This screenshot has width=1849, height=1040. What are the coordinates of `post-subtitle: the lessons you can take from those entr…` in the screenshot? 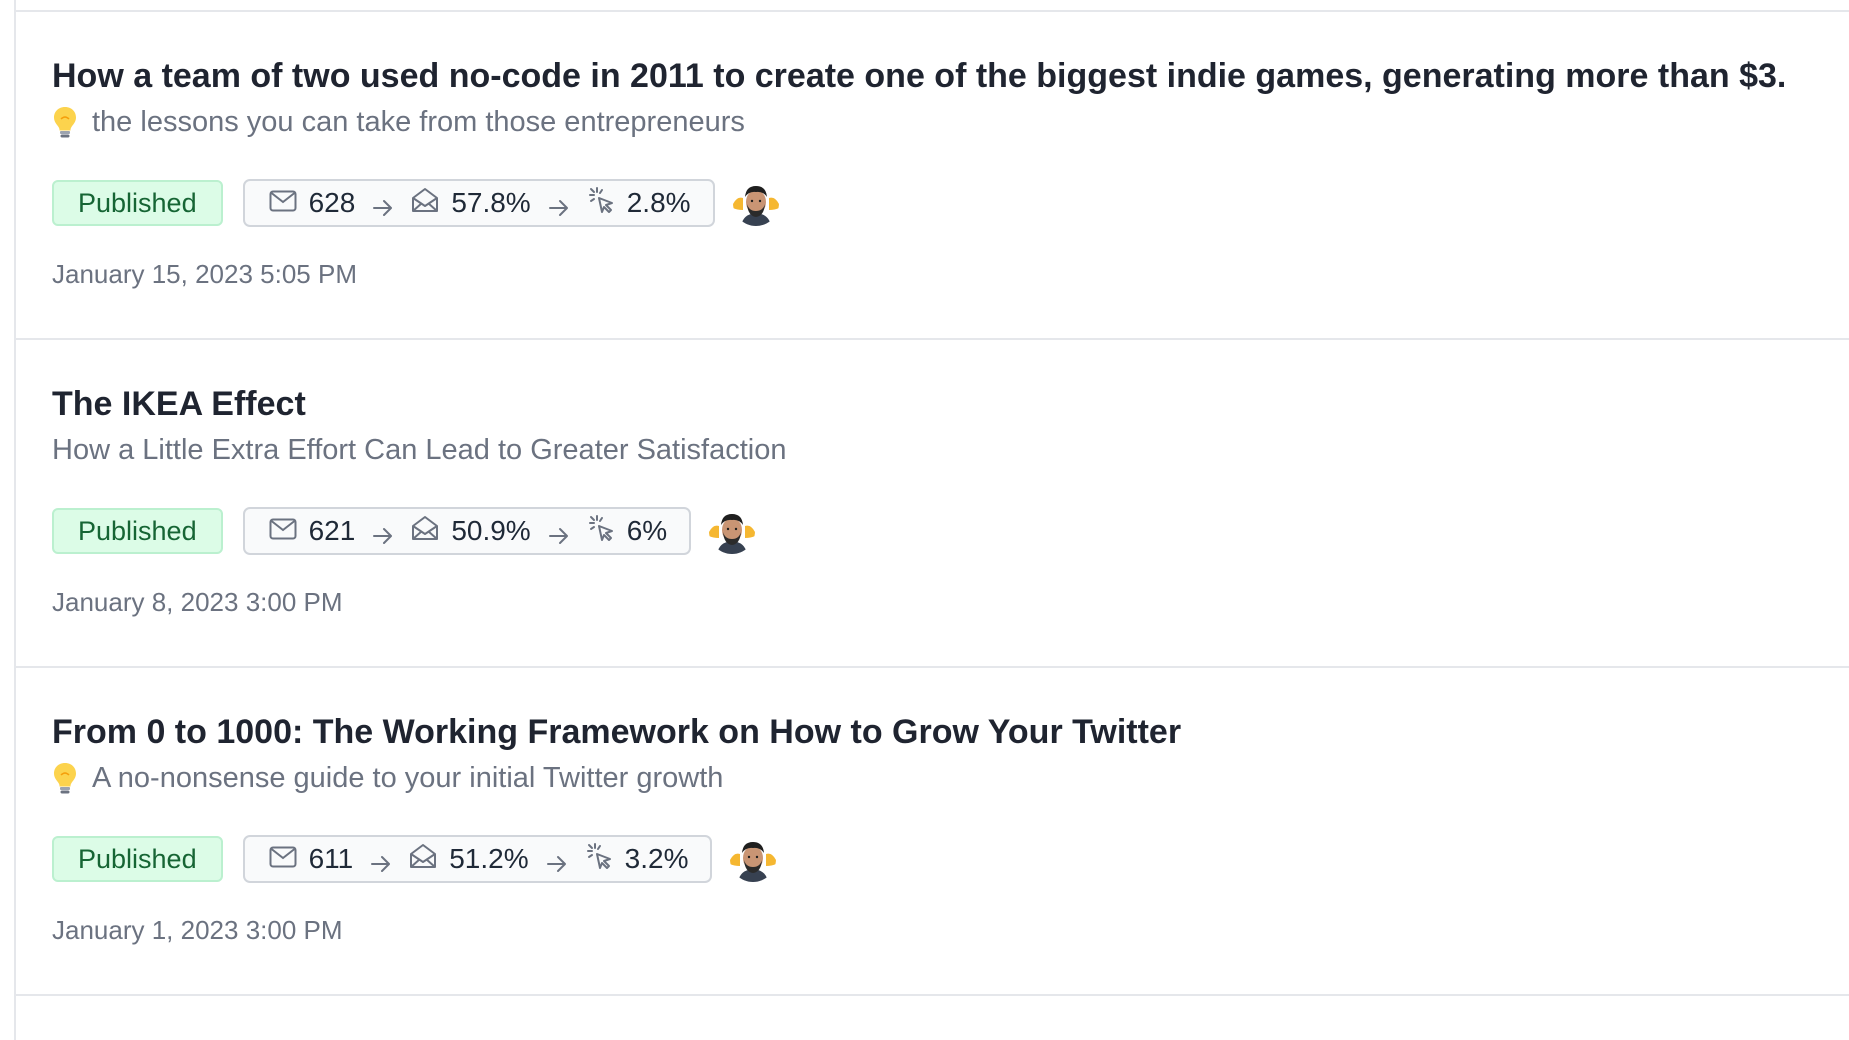 It's located at (950, 122).